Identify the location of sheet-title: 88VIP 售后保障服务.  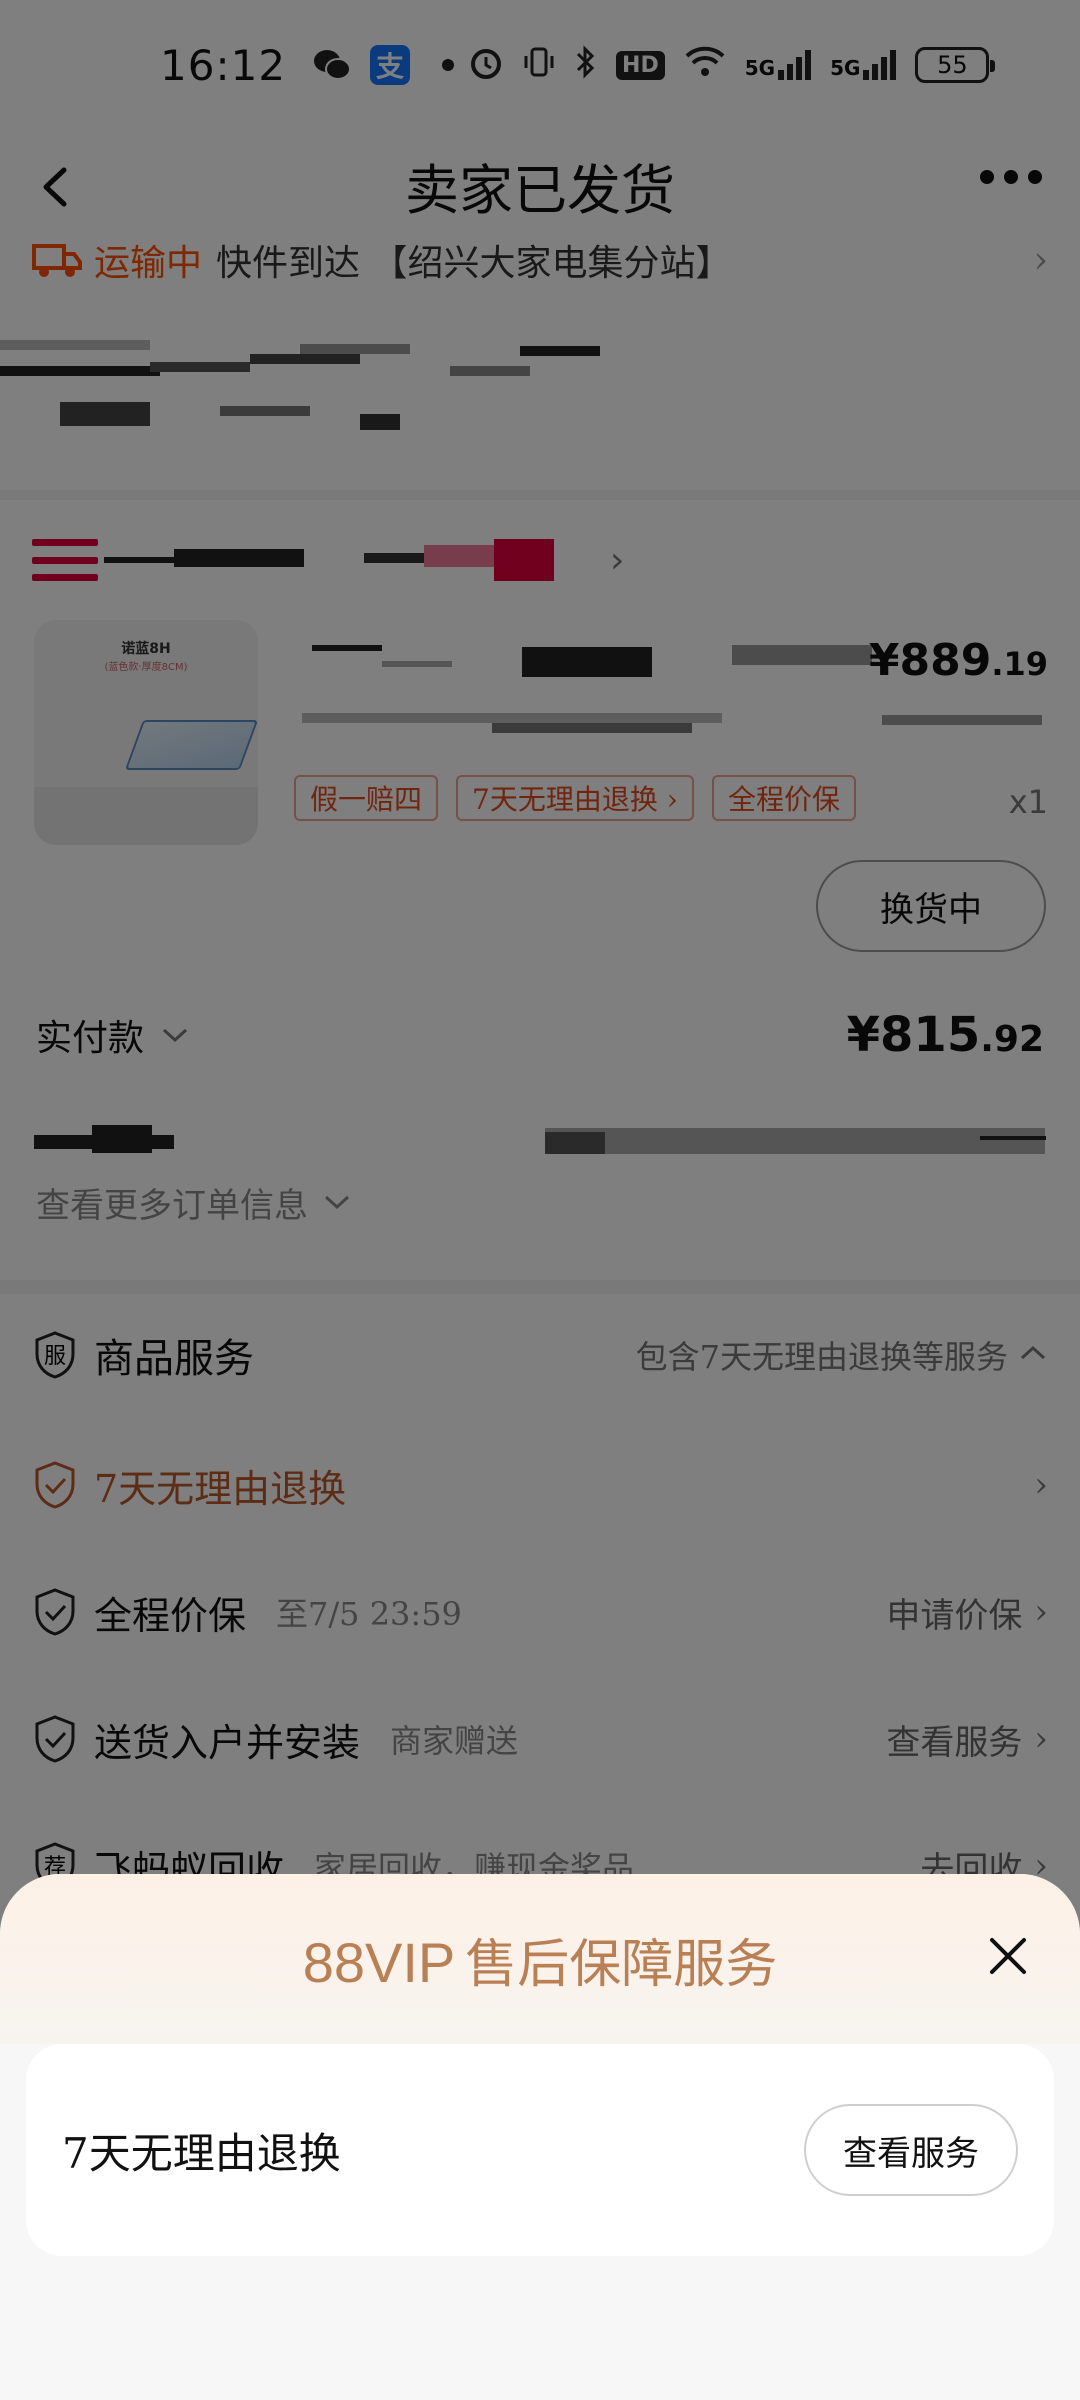
(540, 1959).